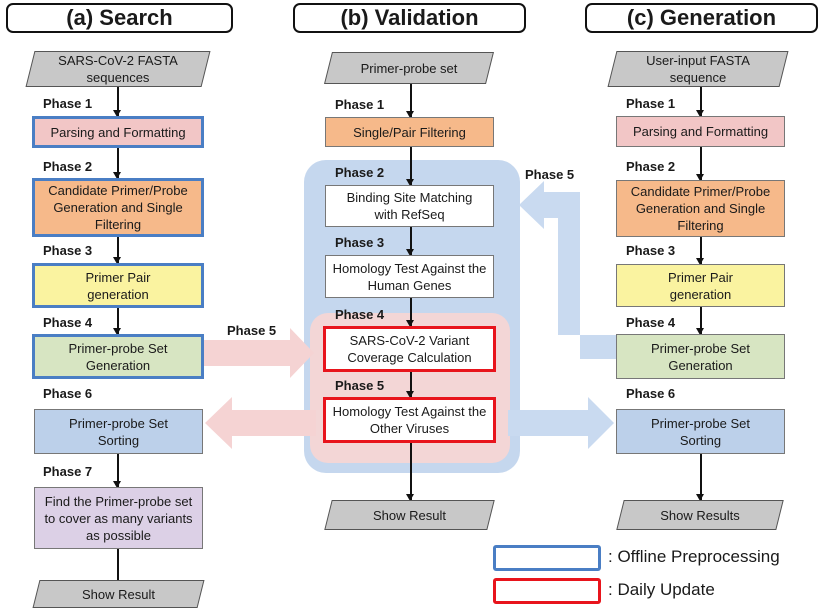  I want to click on validation-phase-5-box: Homology Test Against the Other Viruses, so click(409, 420).